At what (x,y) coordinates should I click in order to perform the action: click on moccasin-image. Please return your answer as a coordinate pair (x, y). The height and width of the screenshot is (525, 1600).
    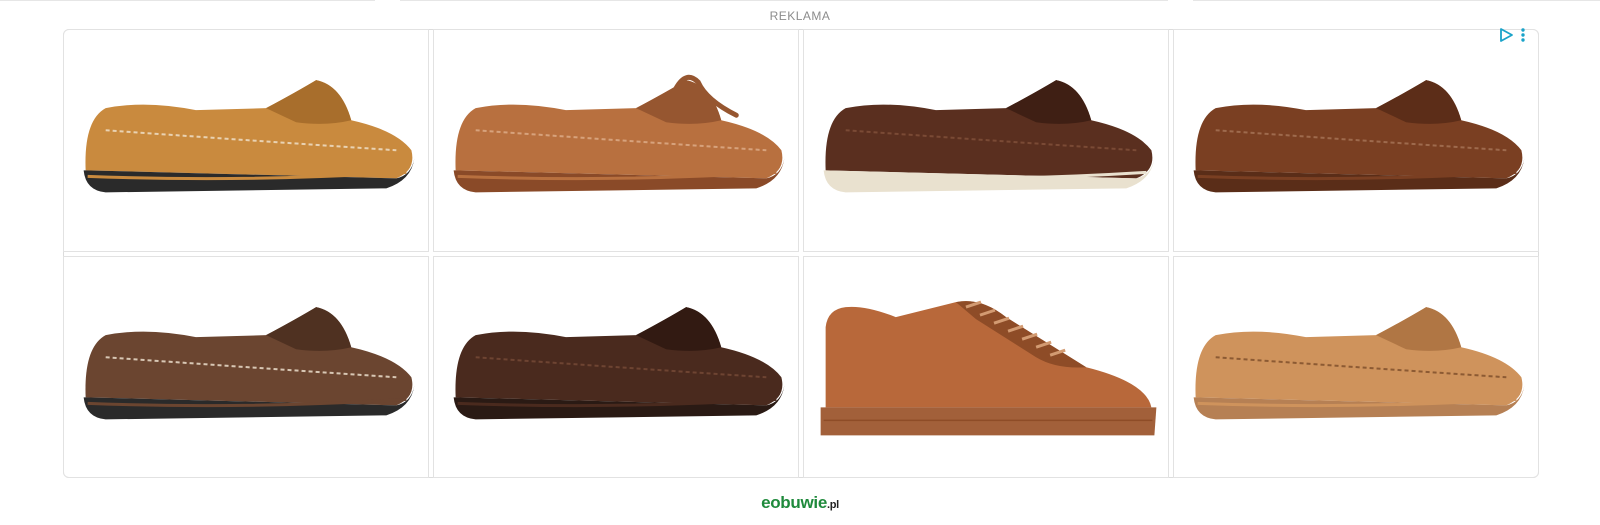
    Looking at the image, I should click on (1359, 362).